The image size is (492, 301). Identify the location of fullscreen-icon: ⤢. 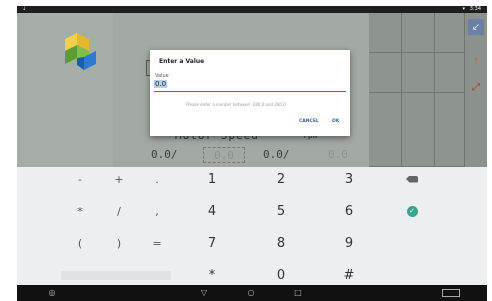
(476, 87).